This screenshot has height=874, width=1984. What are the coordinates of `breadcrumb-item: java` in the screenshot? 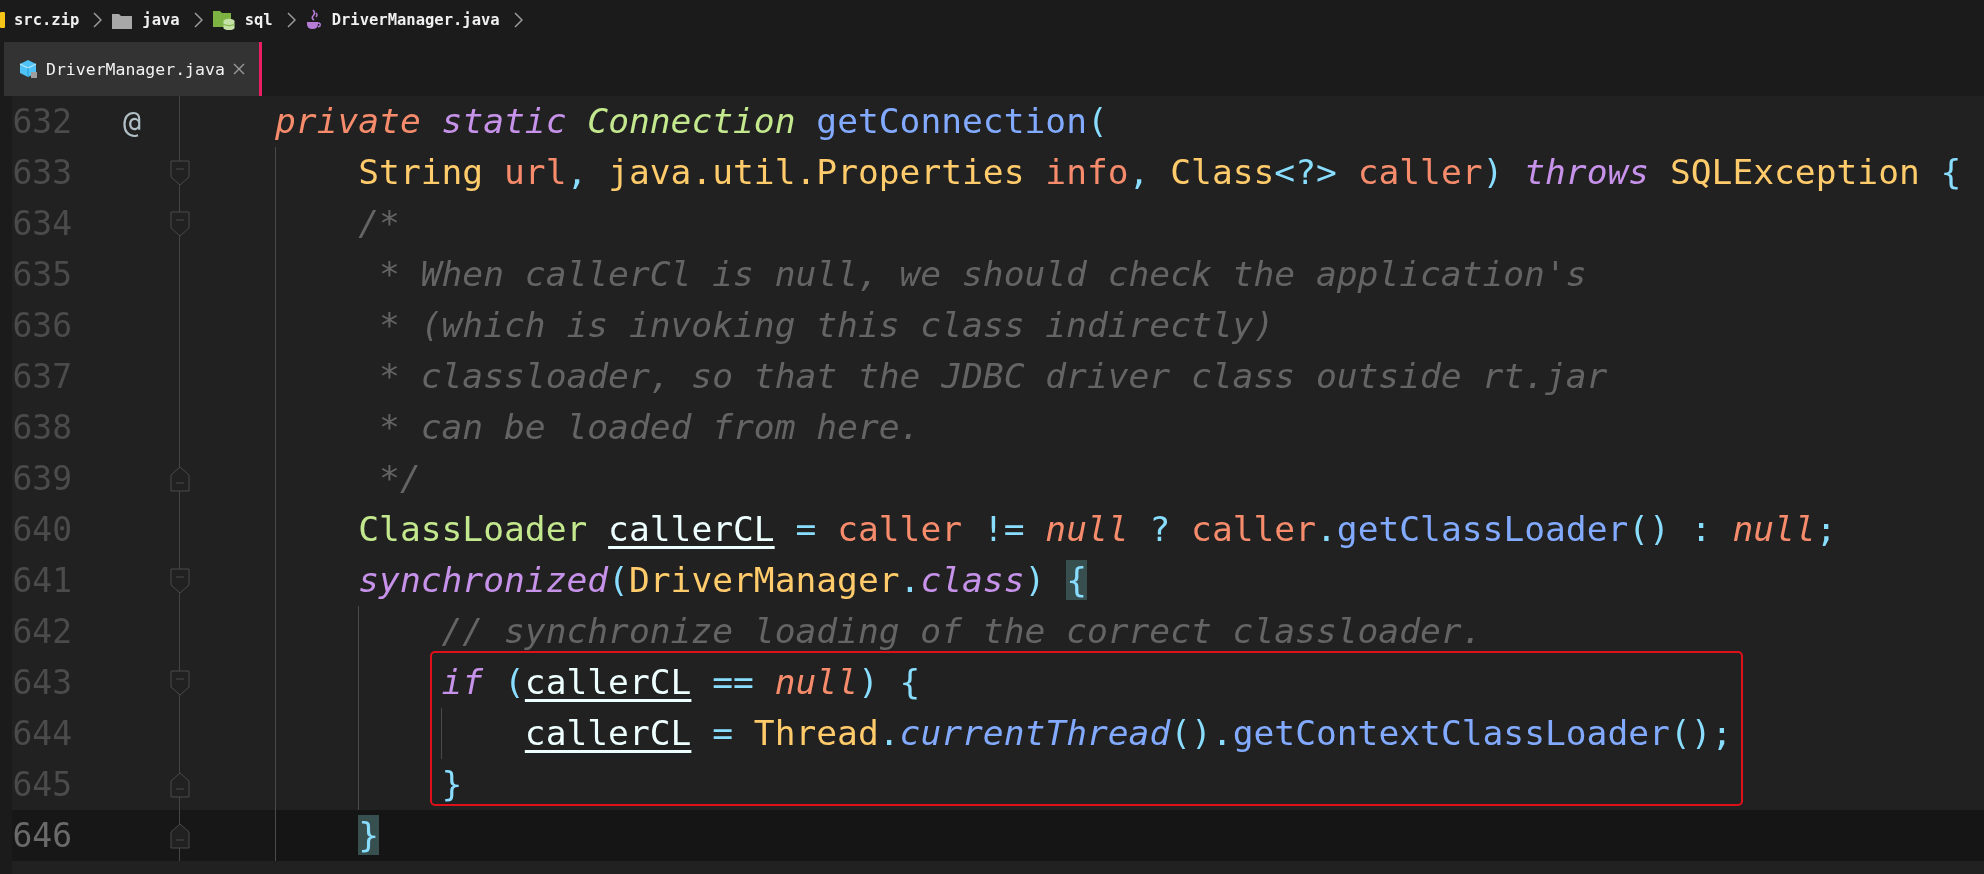 It's located at (161, 20).